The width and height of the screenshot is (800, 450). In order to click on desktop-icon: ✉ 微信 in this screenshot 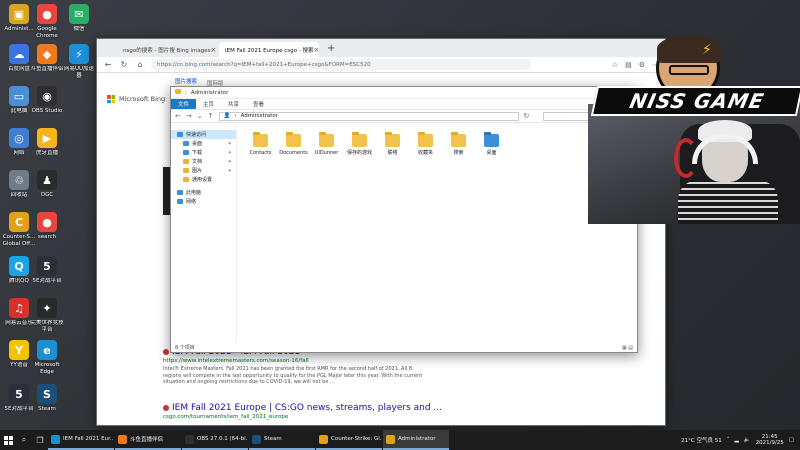, I will do `click(79, 18)`.